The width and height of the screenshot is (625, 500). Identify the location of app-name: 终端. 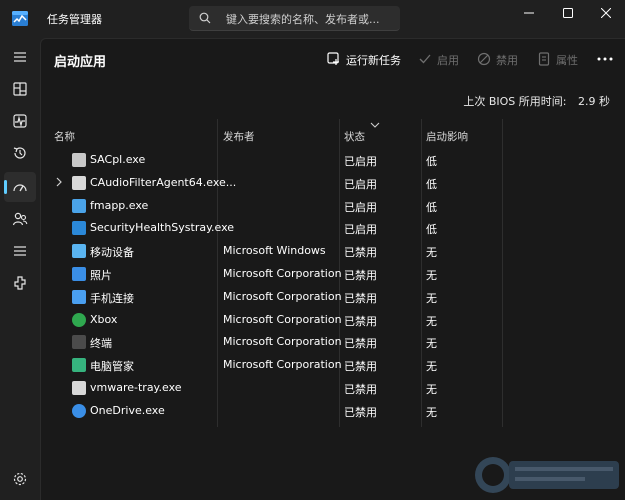
(101, 344).